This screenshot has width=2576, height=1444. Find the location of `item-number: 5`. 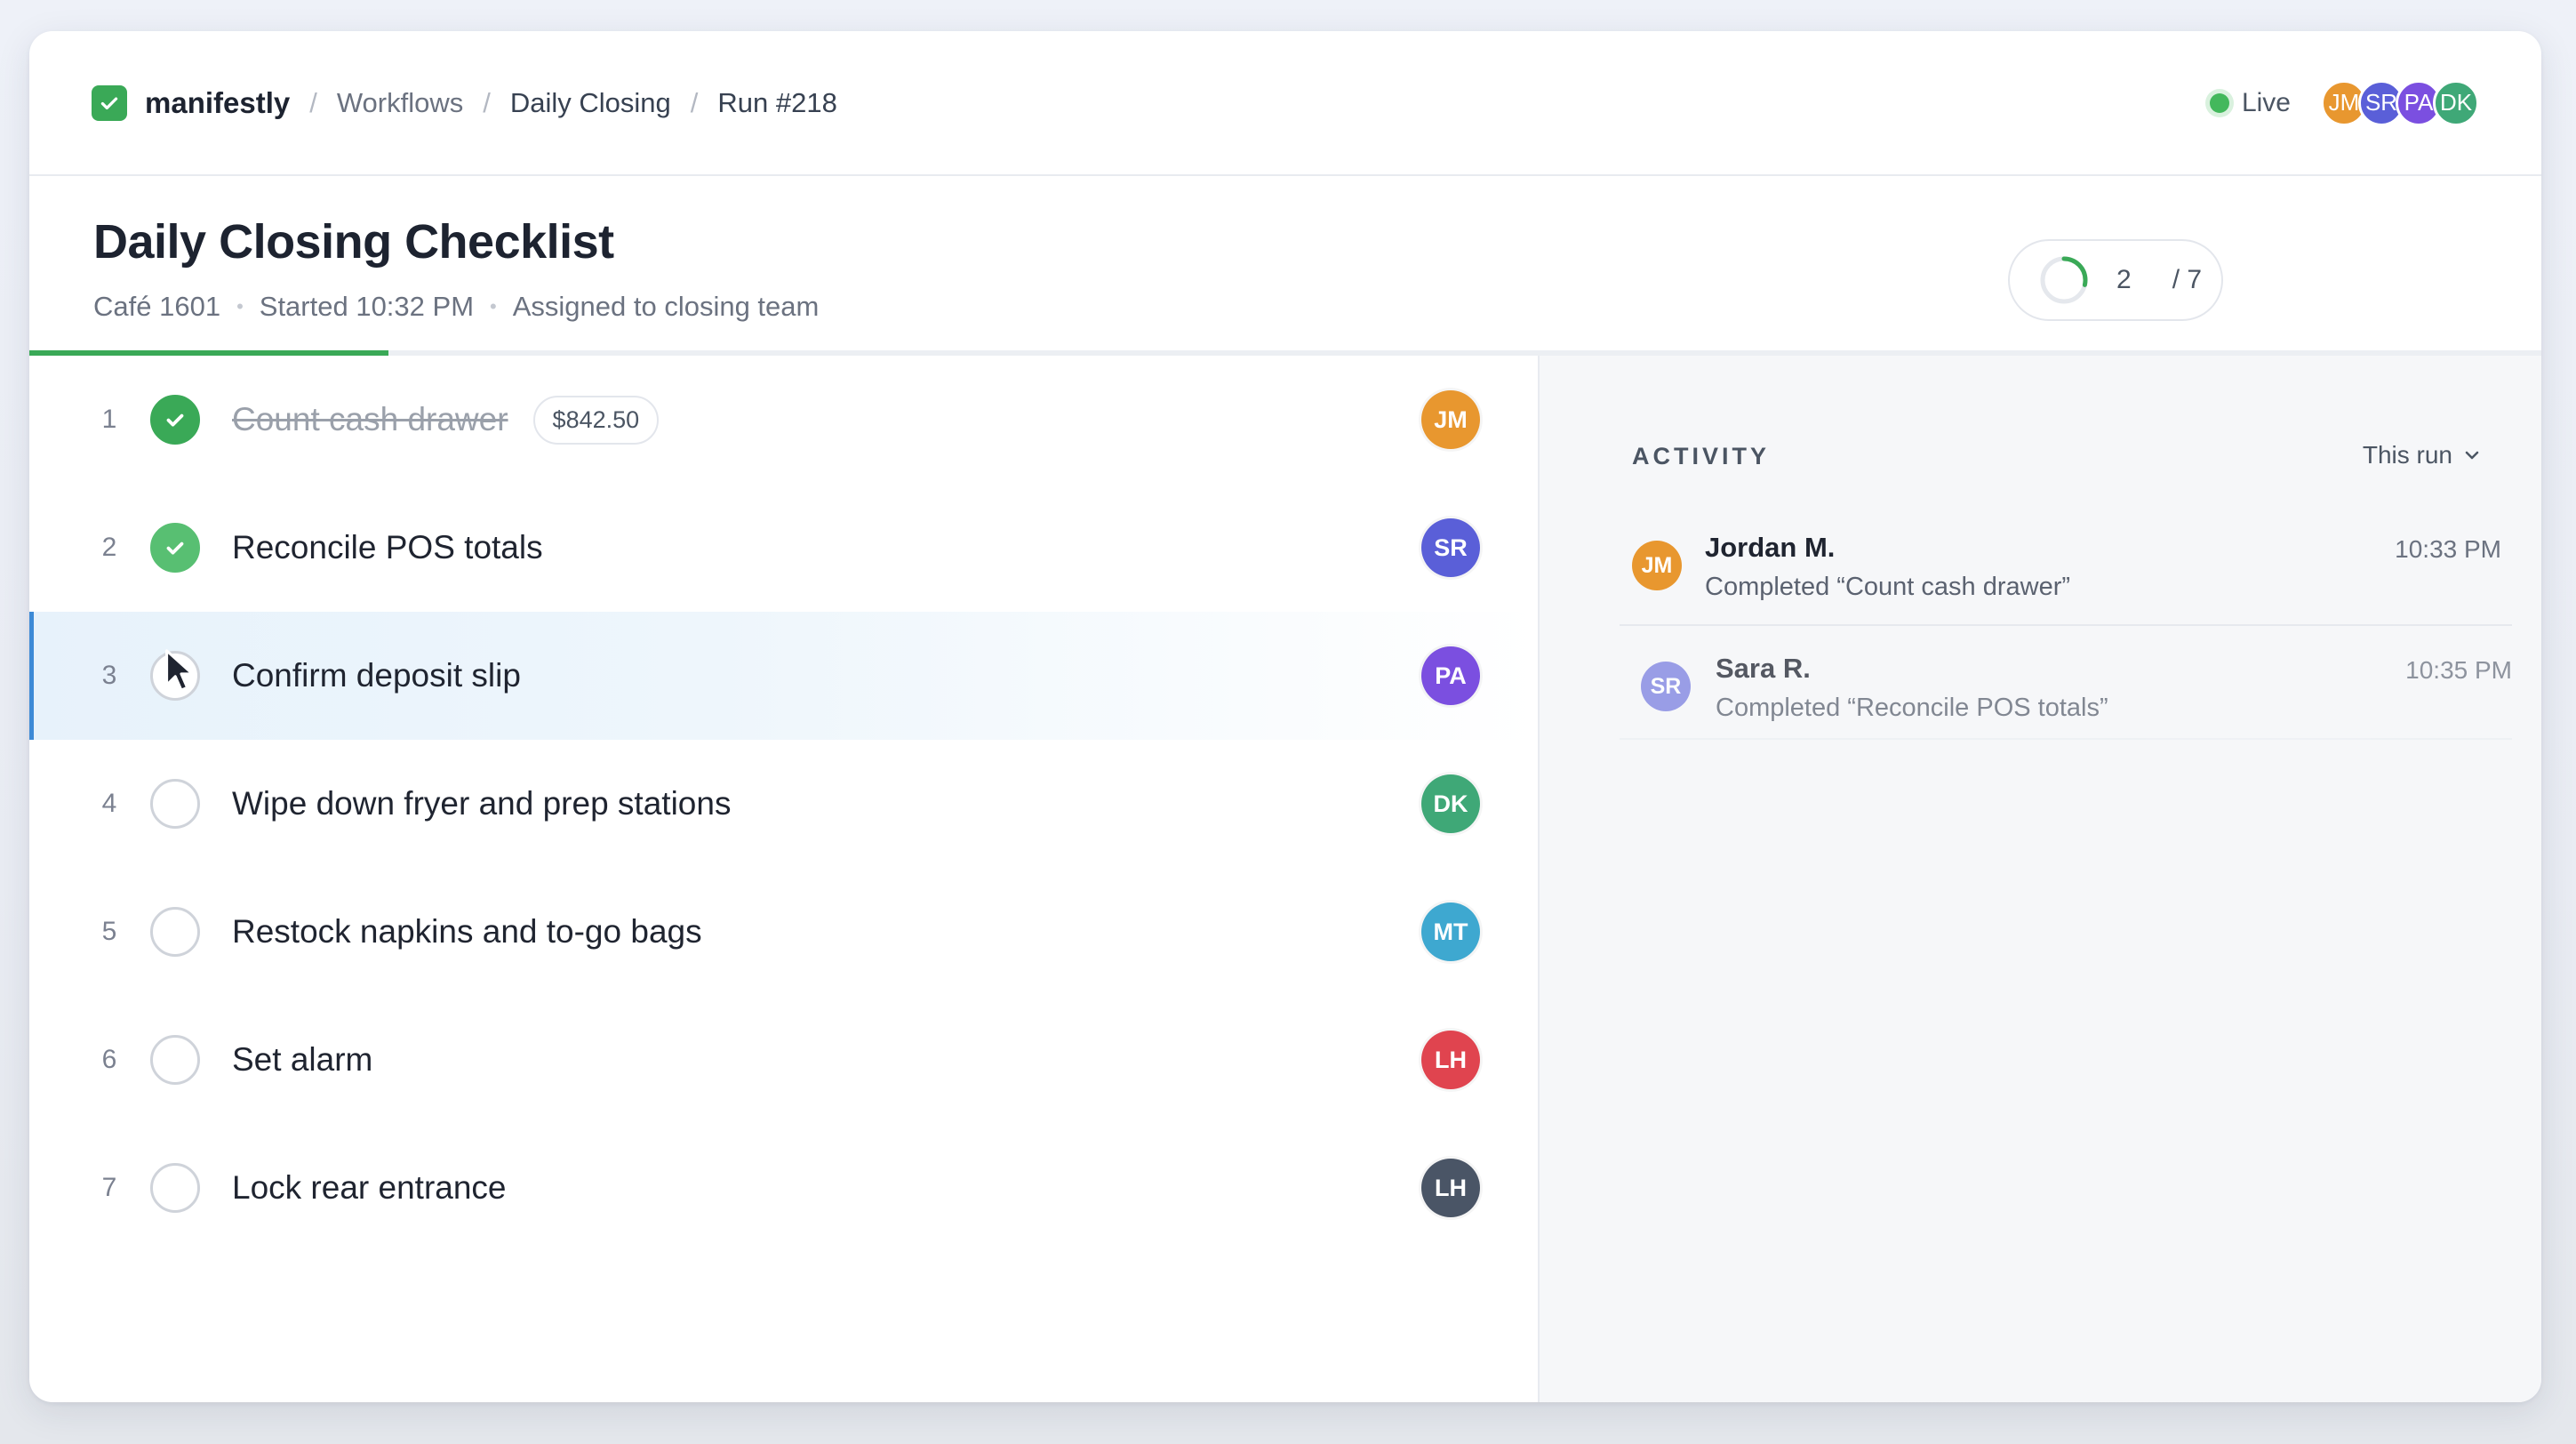

item-number: 5 is located at coordinates (109, 931).